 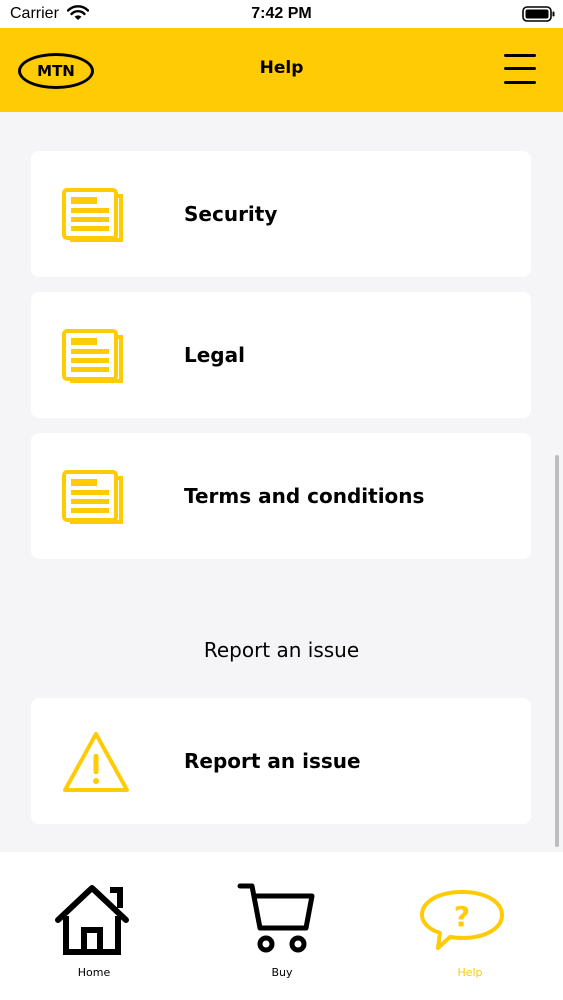 What do you see at coordinates (92, 920) in the screenshot?
I see `home-icon` at bounding box center [92, 920].